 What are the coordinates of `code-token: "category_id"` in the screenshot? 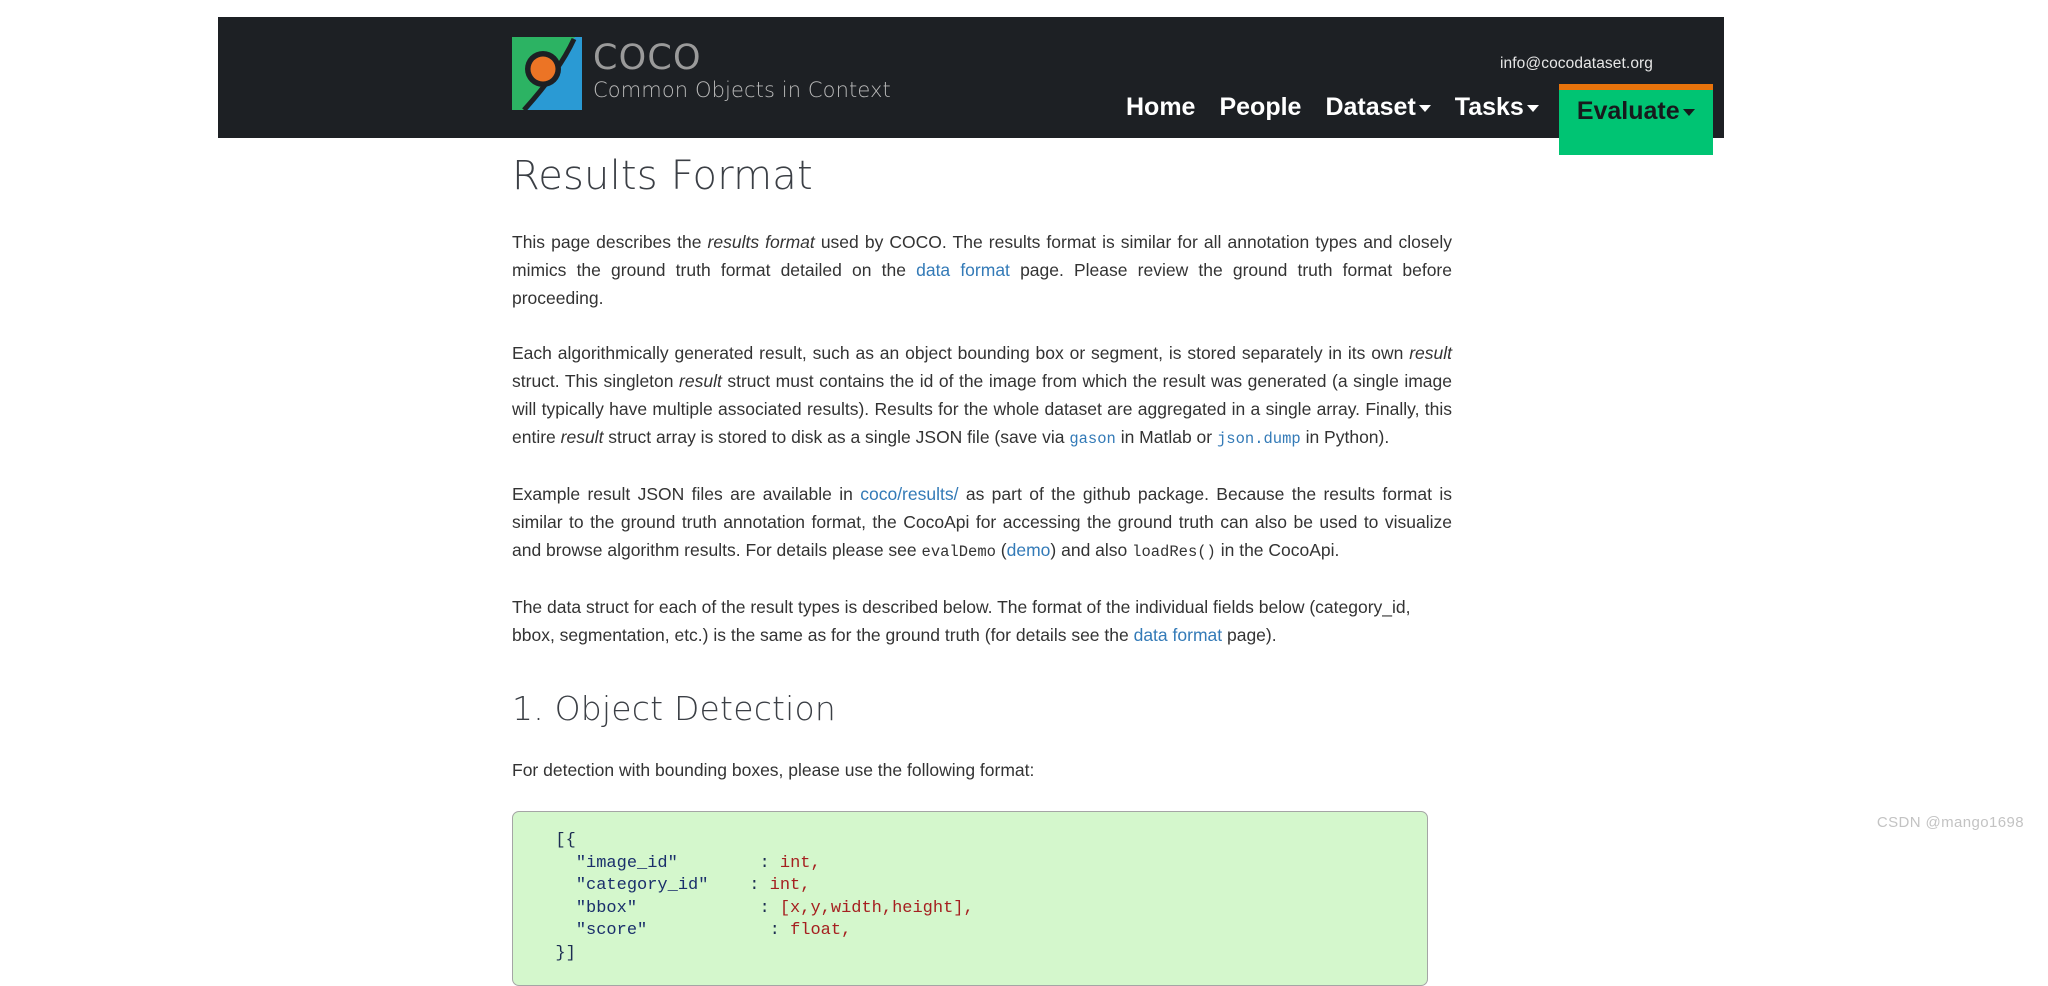 It's located at (642, 885).